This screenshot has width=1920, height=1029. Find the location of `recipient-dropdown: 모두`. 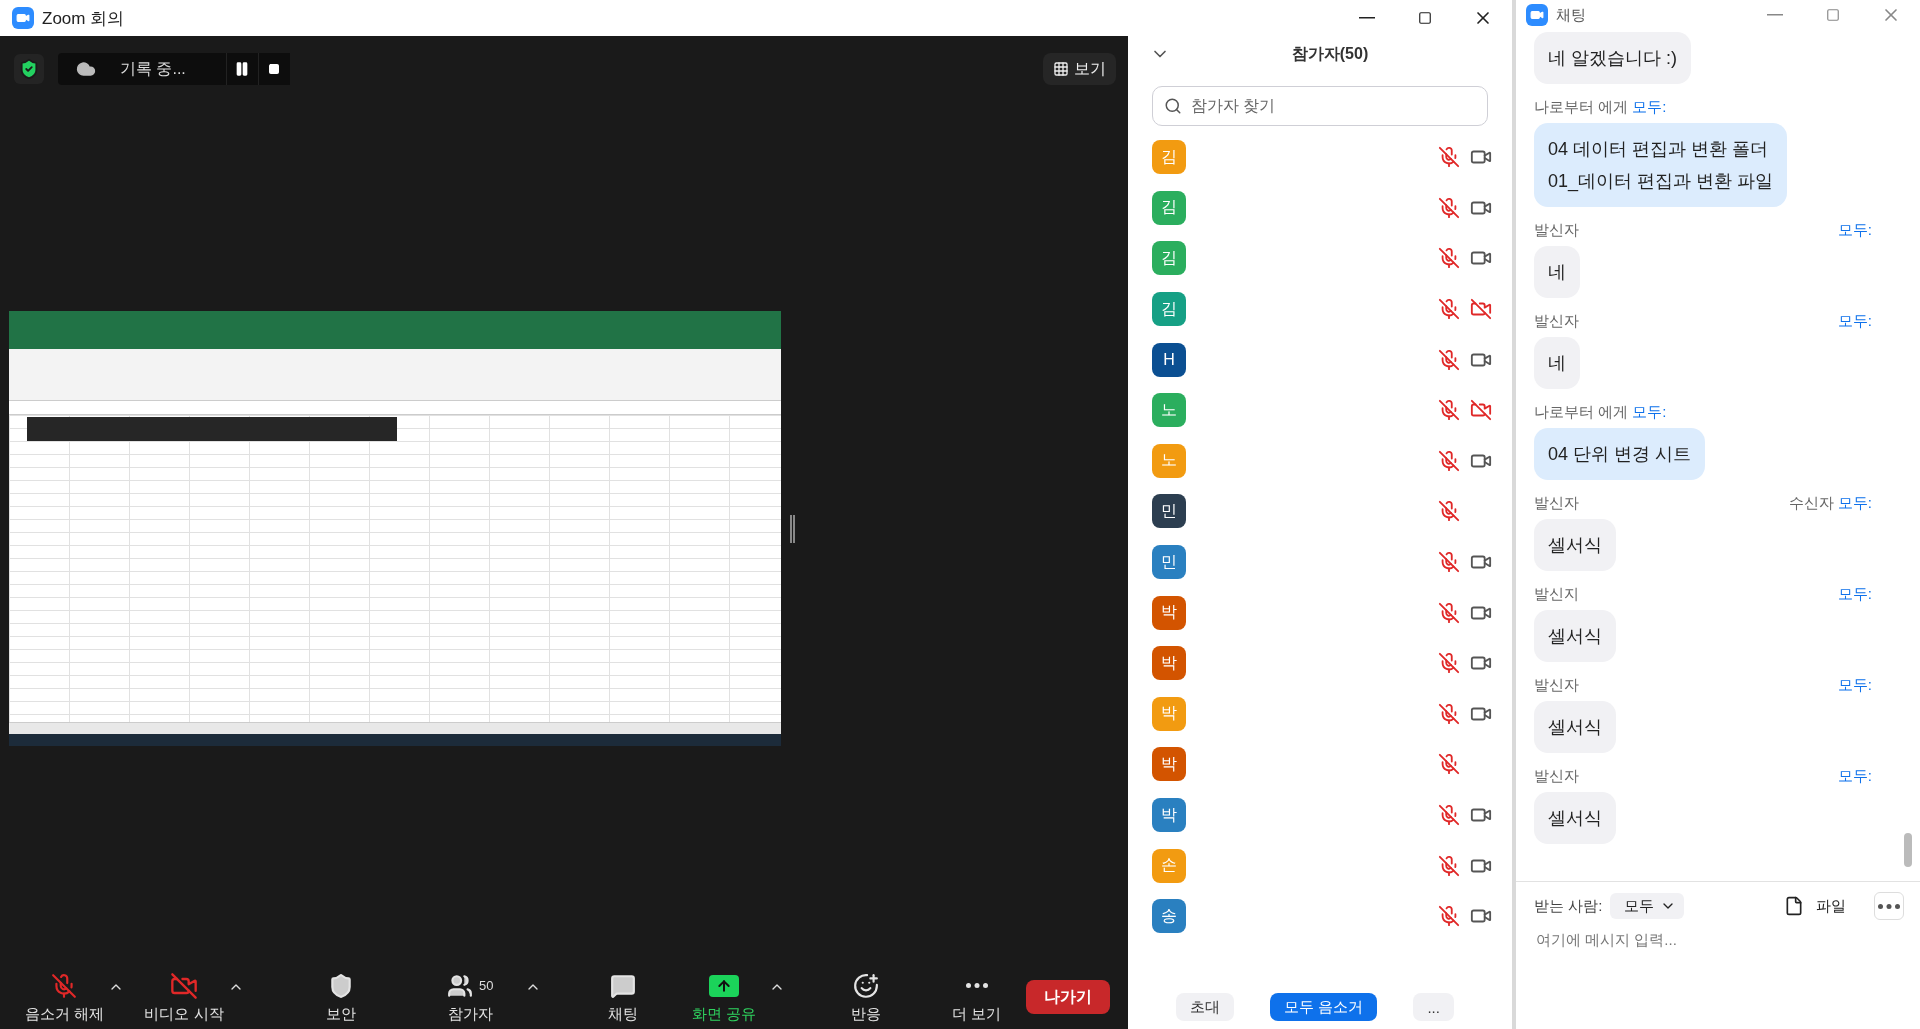

recipient-dropdown: 모두 is located at coordinates (1647, 906).